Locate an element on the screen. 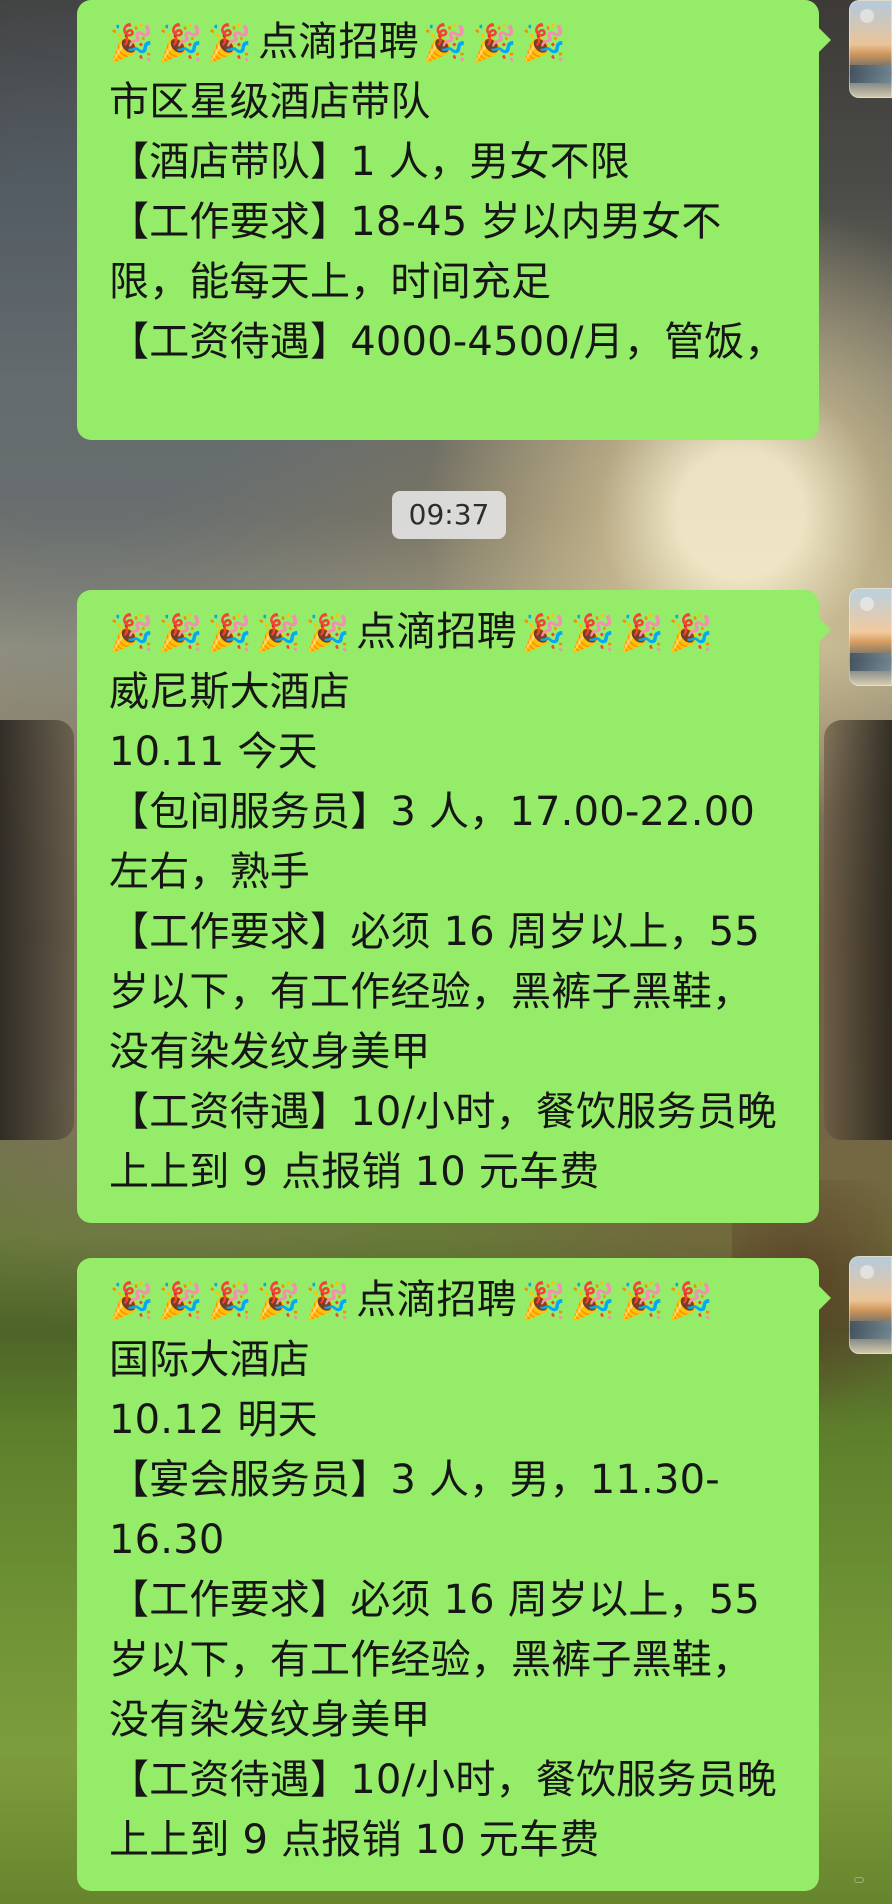 Image resolution: width=892 pixels, height=1904 pixels. message-line: 10.11 今天 is located at coordinates (213, 752).